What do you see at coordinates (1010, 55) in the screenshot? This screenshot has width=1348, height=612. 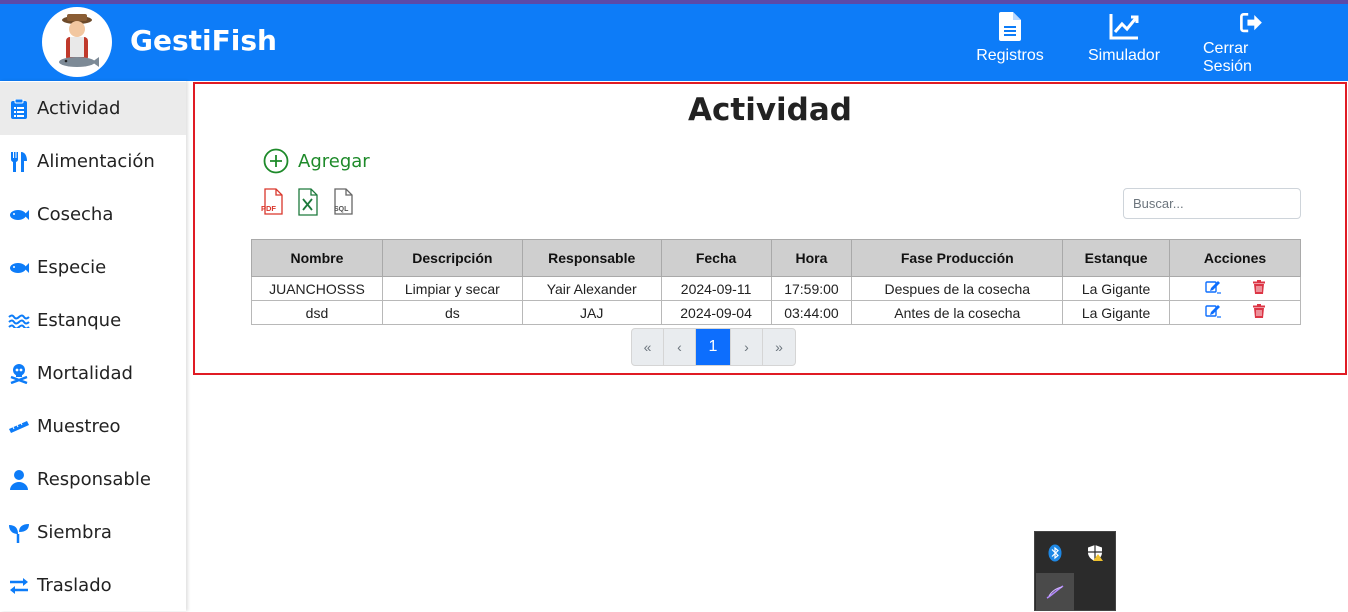 I see `nav-registros-label: Registros` at bounding box center [1010, 55].